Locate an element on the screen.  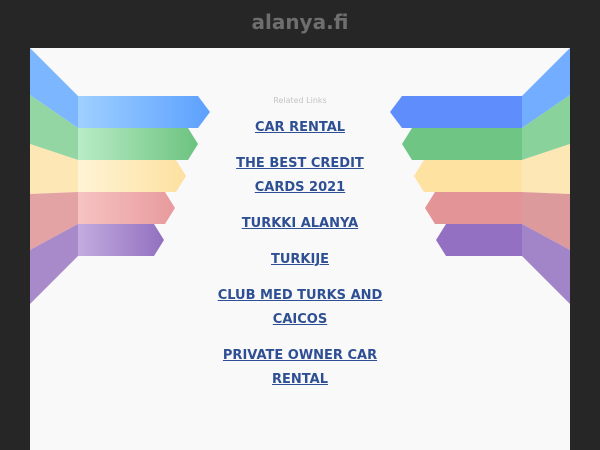
list-item: CAR RENTAL is located at coordinates (300, 128).